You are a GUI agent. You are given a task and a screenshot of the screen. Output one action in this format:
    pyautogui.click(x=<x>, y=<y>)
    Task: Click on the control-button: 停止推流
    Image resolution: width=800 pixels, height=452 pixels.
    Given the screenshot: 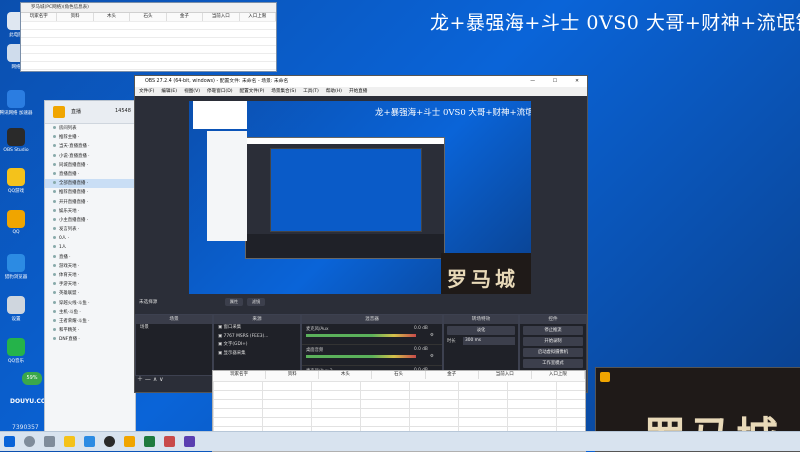 What is the action you would take?
    pyautogui.click(x=553, y=330)
    